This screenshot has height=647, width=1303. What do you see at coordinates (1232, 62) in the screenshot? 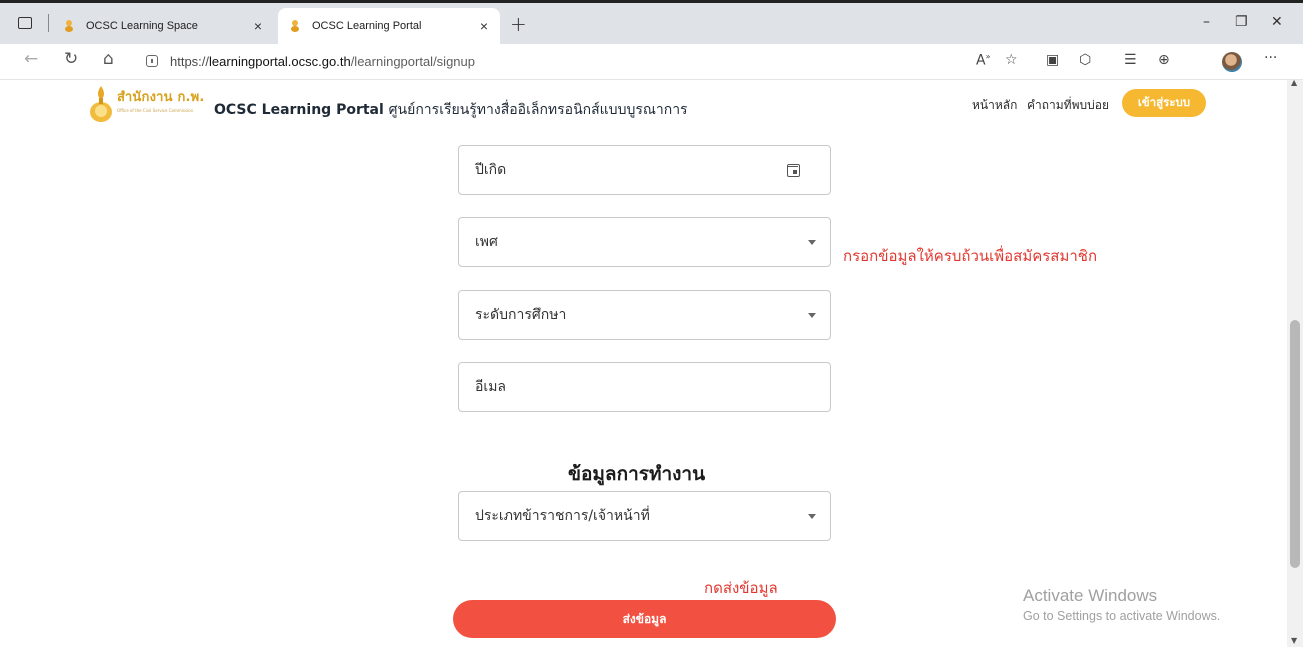
I see `profile-avatar` at bounding box center [1232, 62].